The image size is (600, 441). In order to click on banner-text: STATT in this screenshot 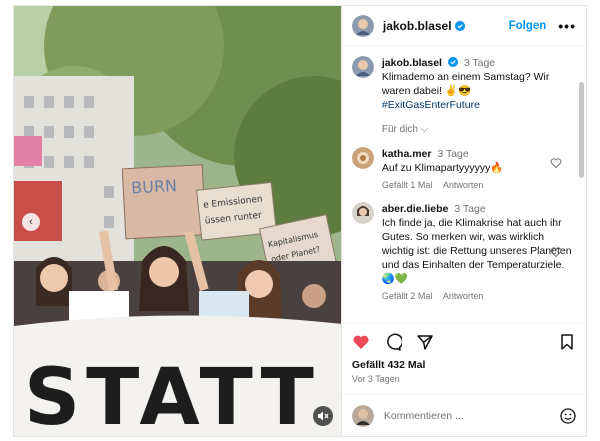, I will do `click(172, 394)`.